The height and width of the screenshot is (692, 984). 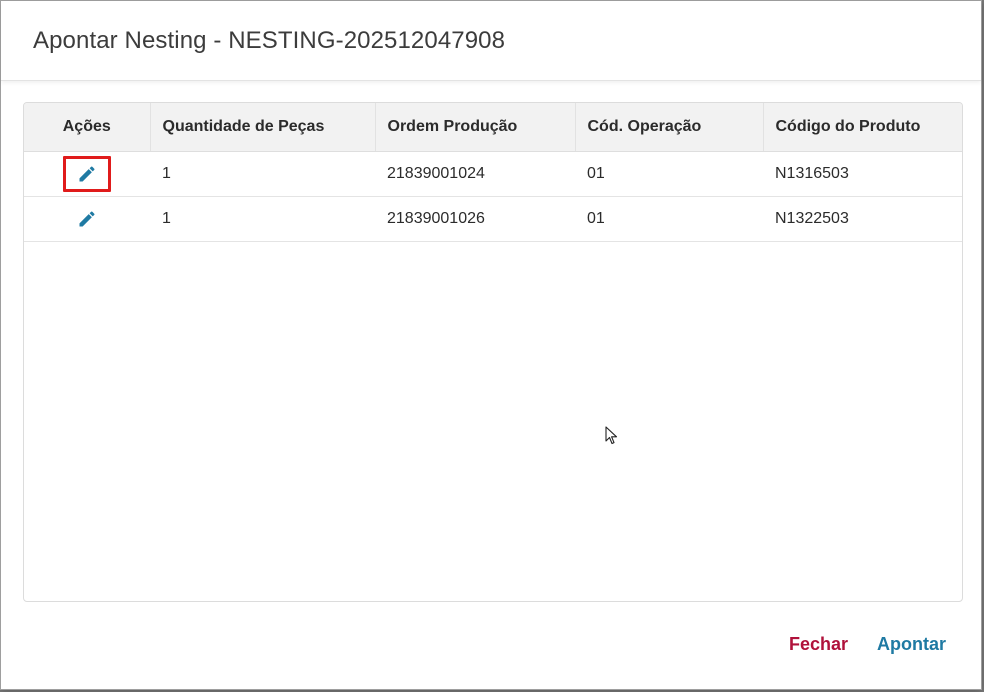 I want to click on cell-produto: N1316503, so click(x=812, y=173).